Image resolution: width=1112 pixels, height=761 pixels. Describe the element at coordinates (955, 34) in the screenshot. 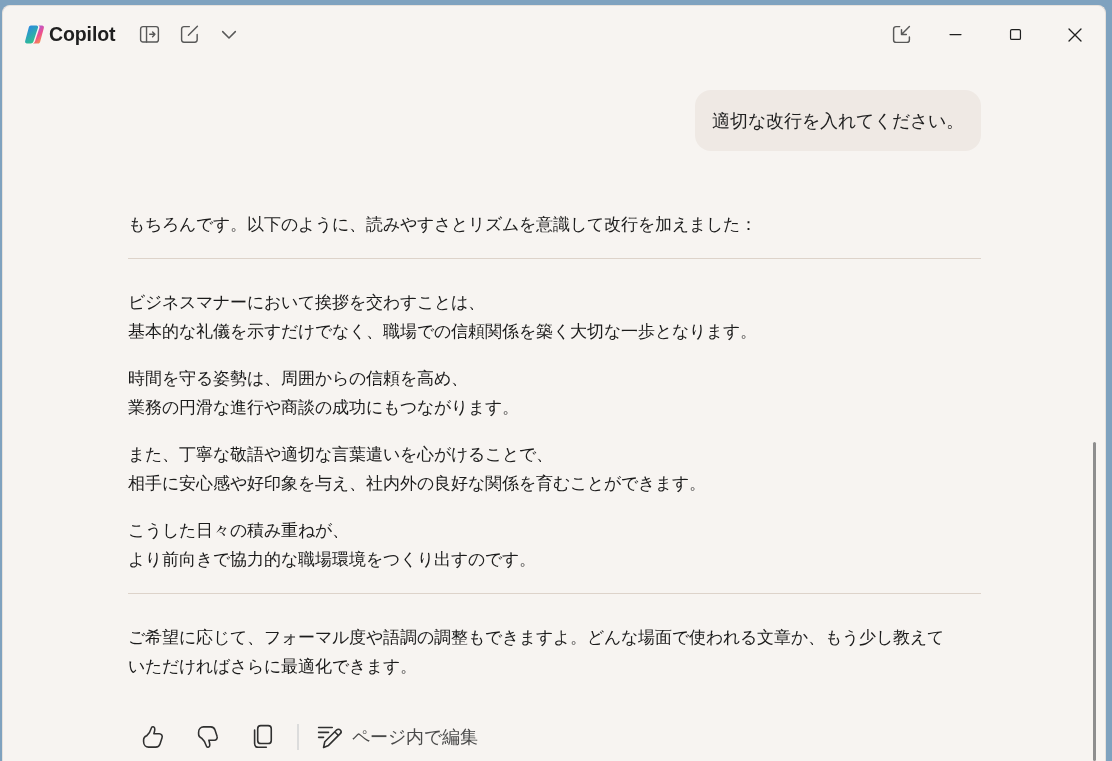

I see `minimize-icon` at that location.